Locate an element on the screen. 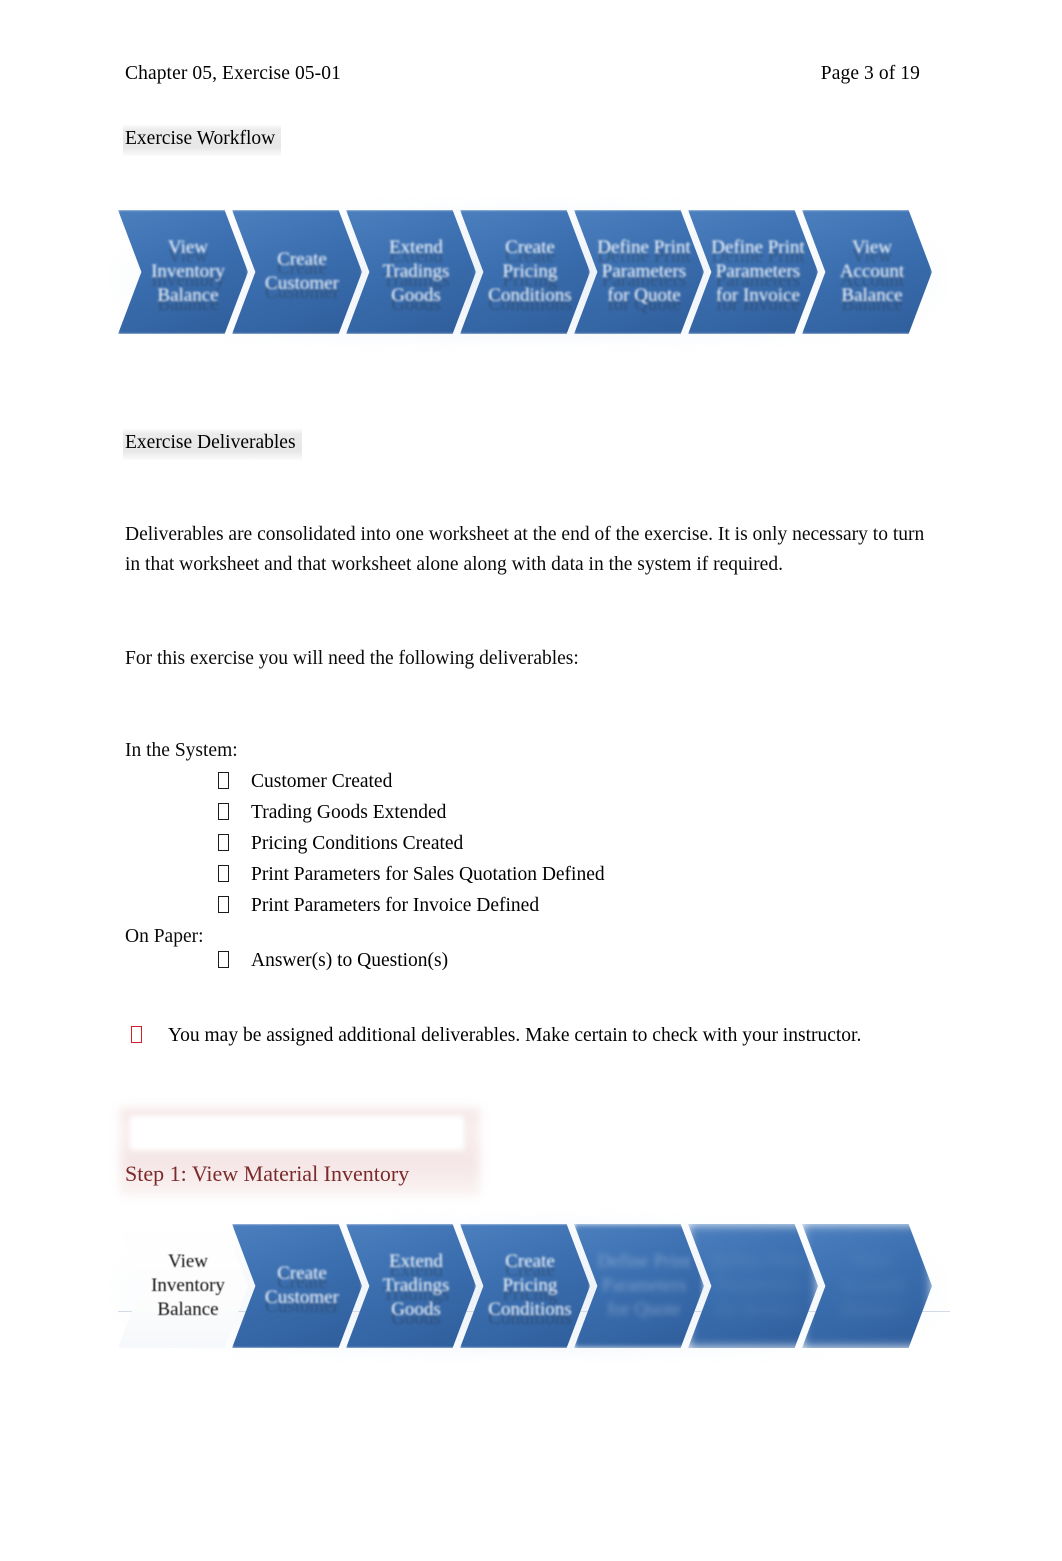 This screenshot has height=1561, width=1062. workflow-top-step-6: View Account Balance is located at coordinates (867, 272).